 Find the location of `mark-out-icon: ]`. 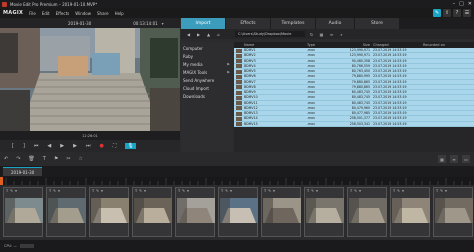

mark-out-icon: ] is located at coordinates (24, 146).